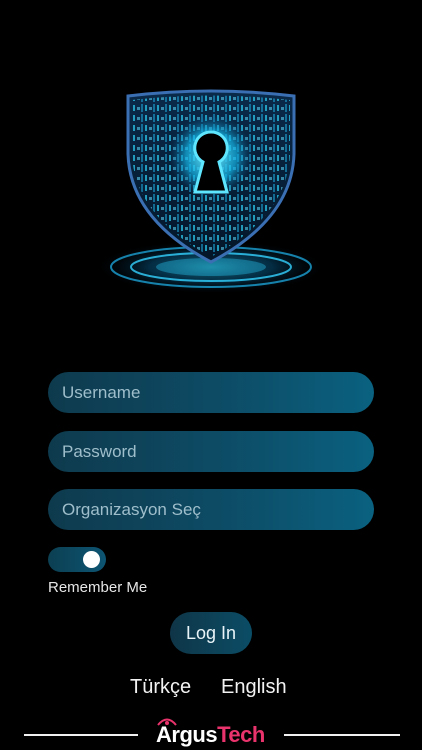 The image size is (422, 750). Describe the element at coordinates (77, 559) in the screenshot. I see `remember-me-toggle` at that location.